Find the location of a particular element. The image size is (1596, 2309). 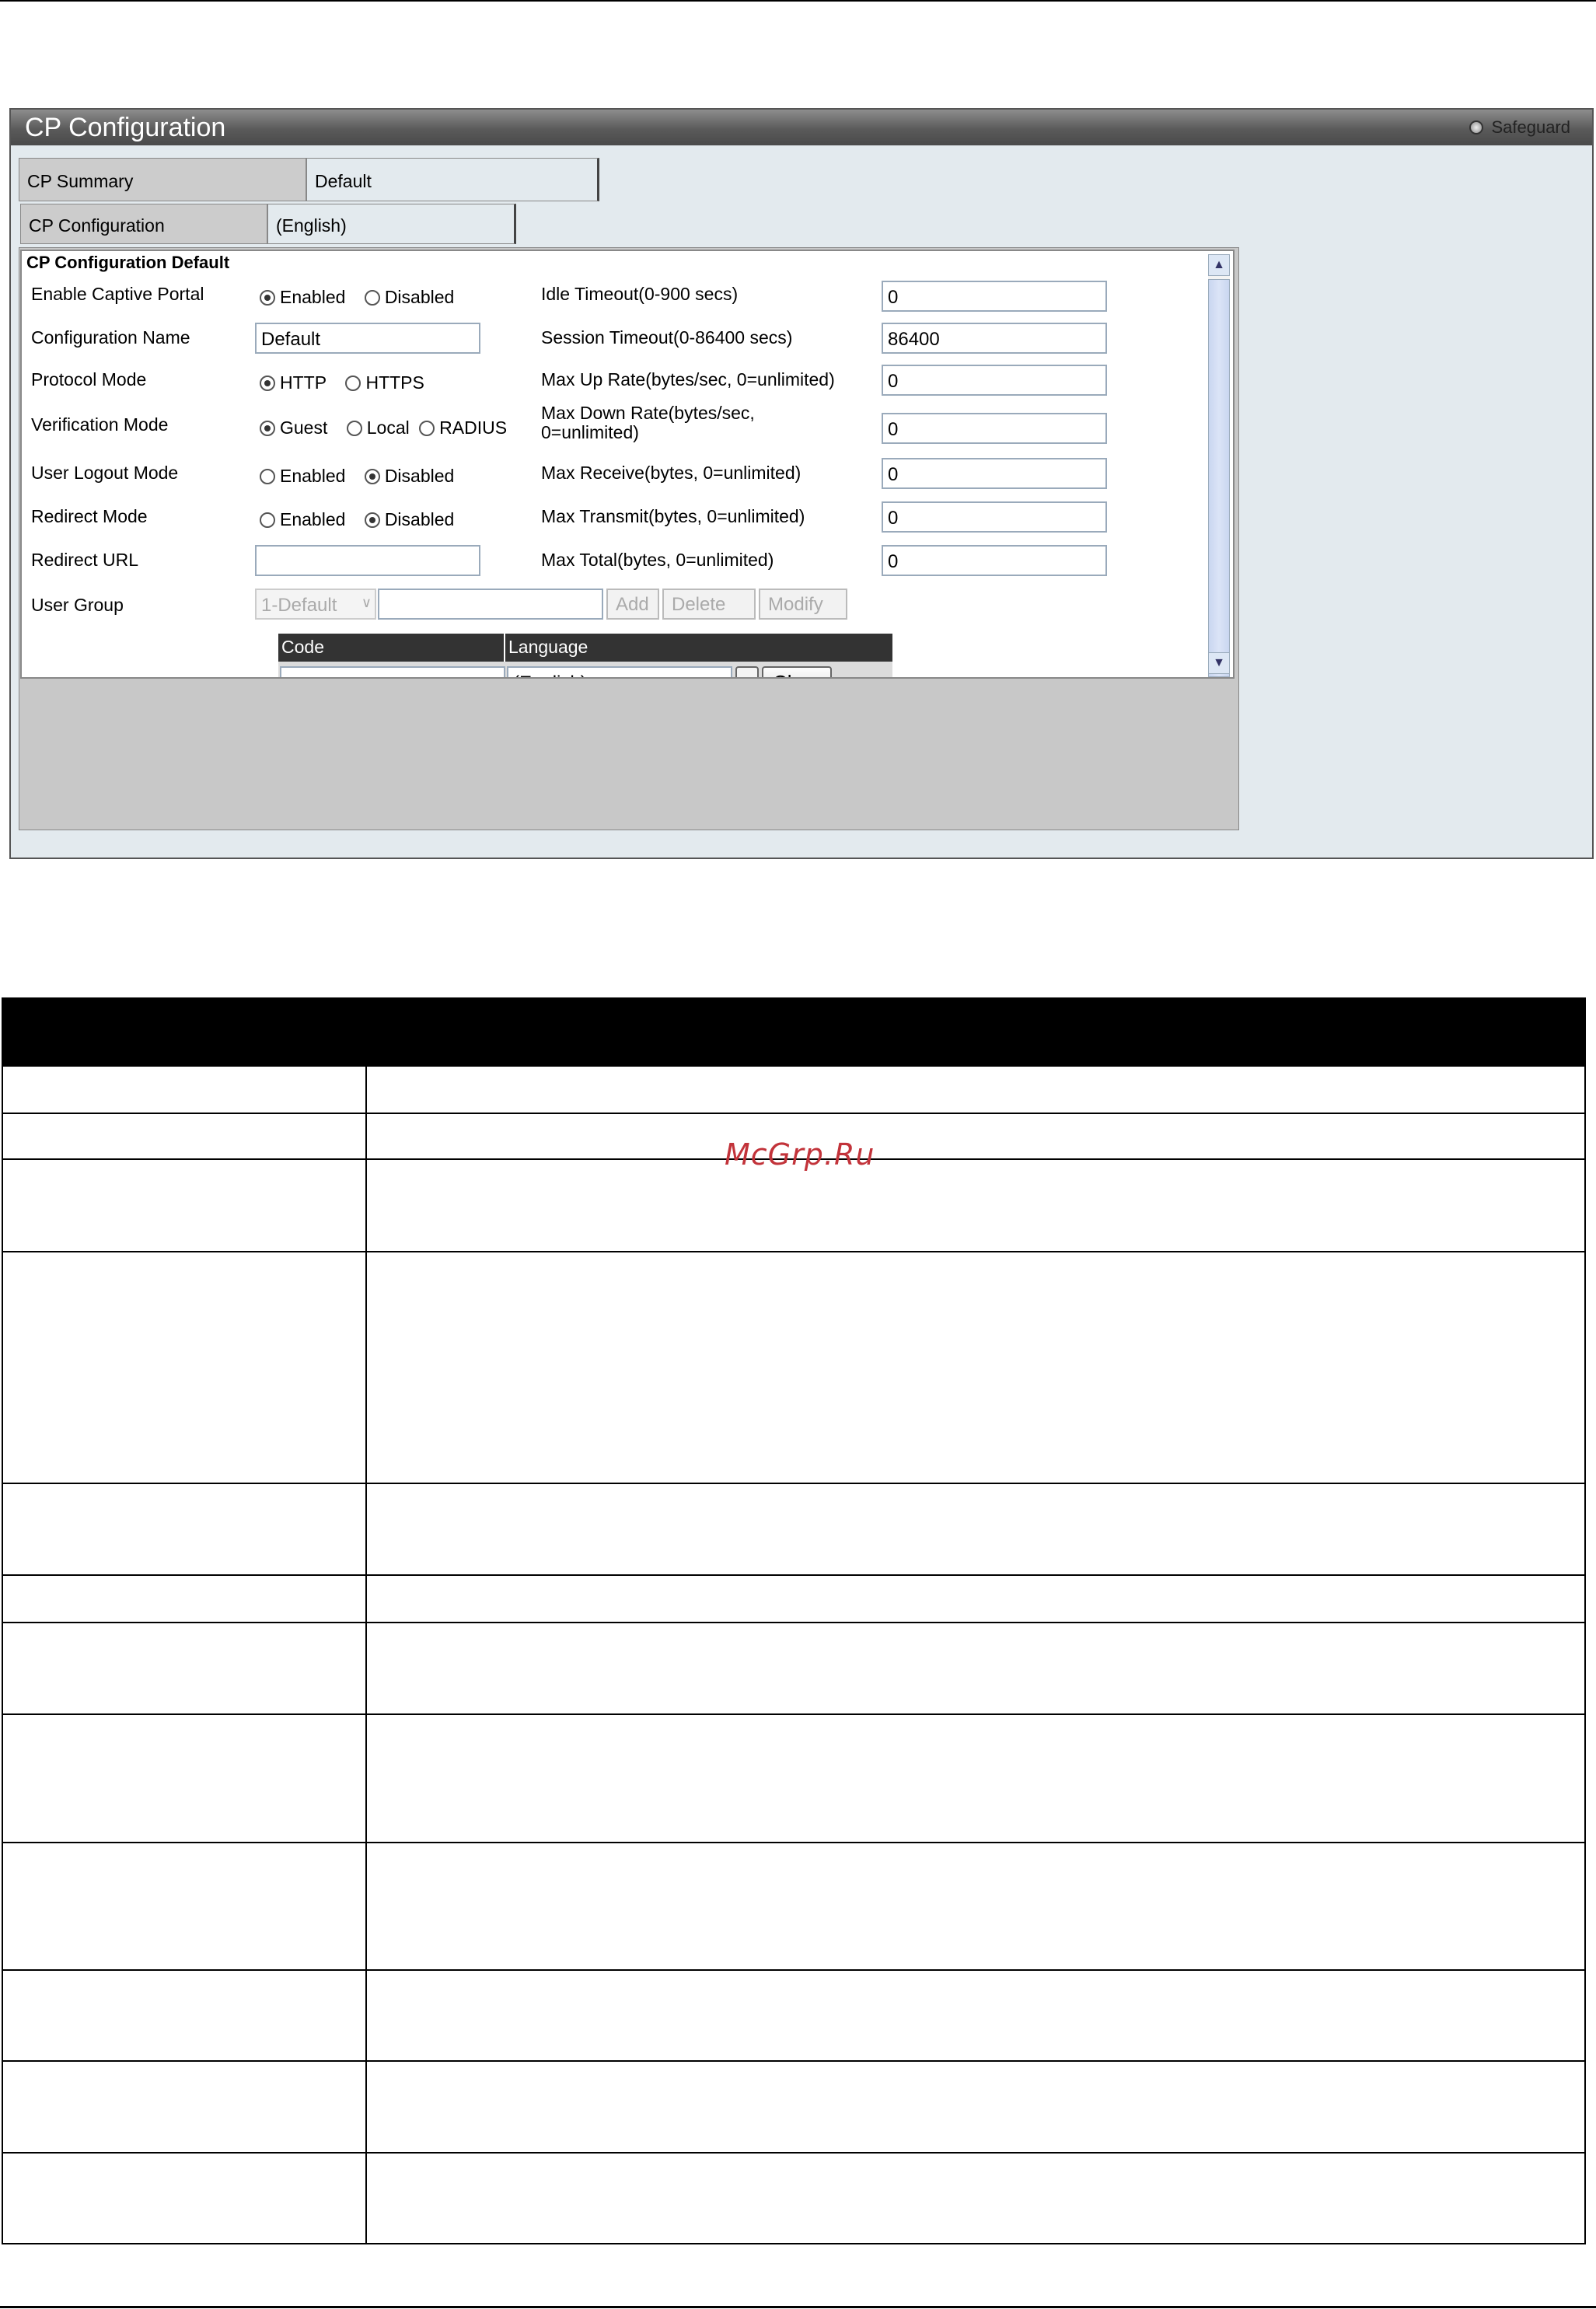

redirect-url-input is located at coordinates (367, 560).